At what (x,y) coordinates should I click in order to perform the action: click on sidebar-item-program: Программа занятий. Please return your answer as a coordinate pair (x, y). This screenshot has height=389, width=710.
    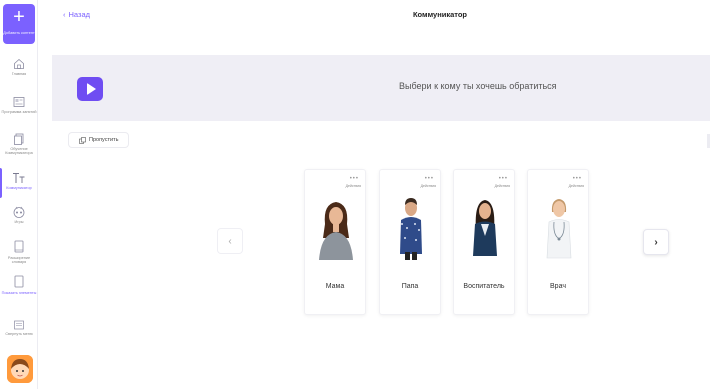
    Looking at the image, I should click on (19, 105).